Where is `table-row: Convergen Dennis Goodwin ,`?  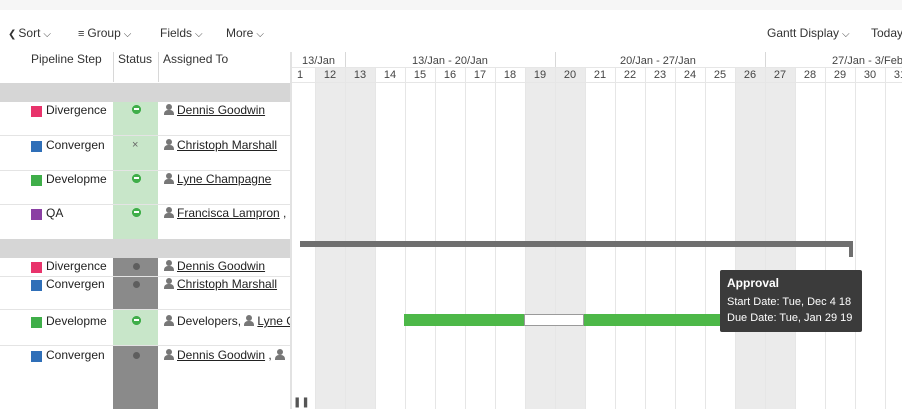 table-row: Convergen Dennis Goodwin , is located at coordinates (146, 377).